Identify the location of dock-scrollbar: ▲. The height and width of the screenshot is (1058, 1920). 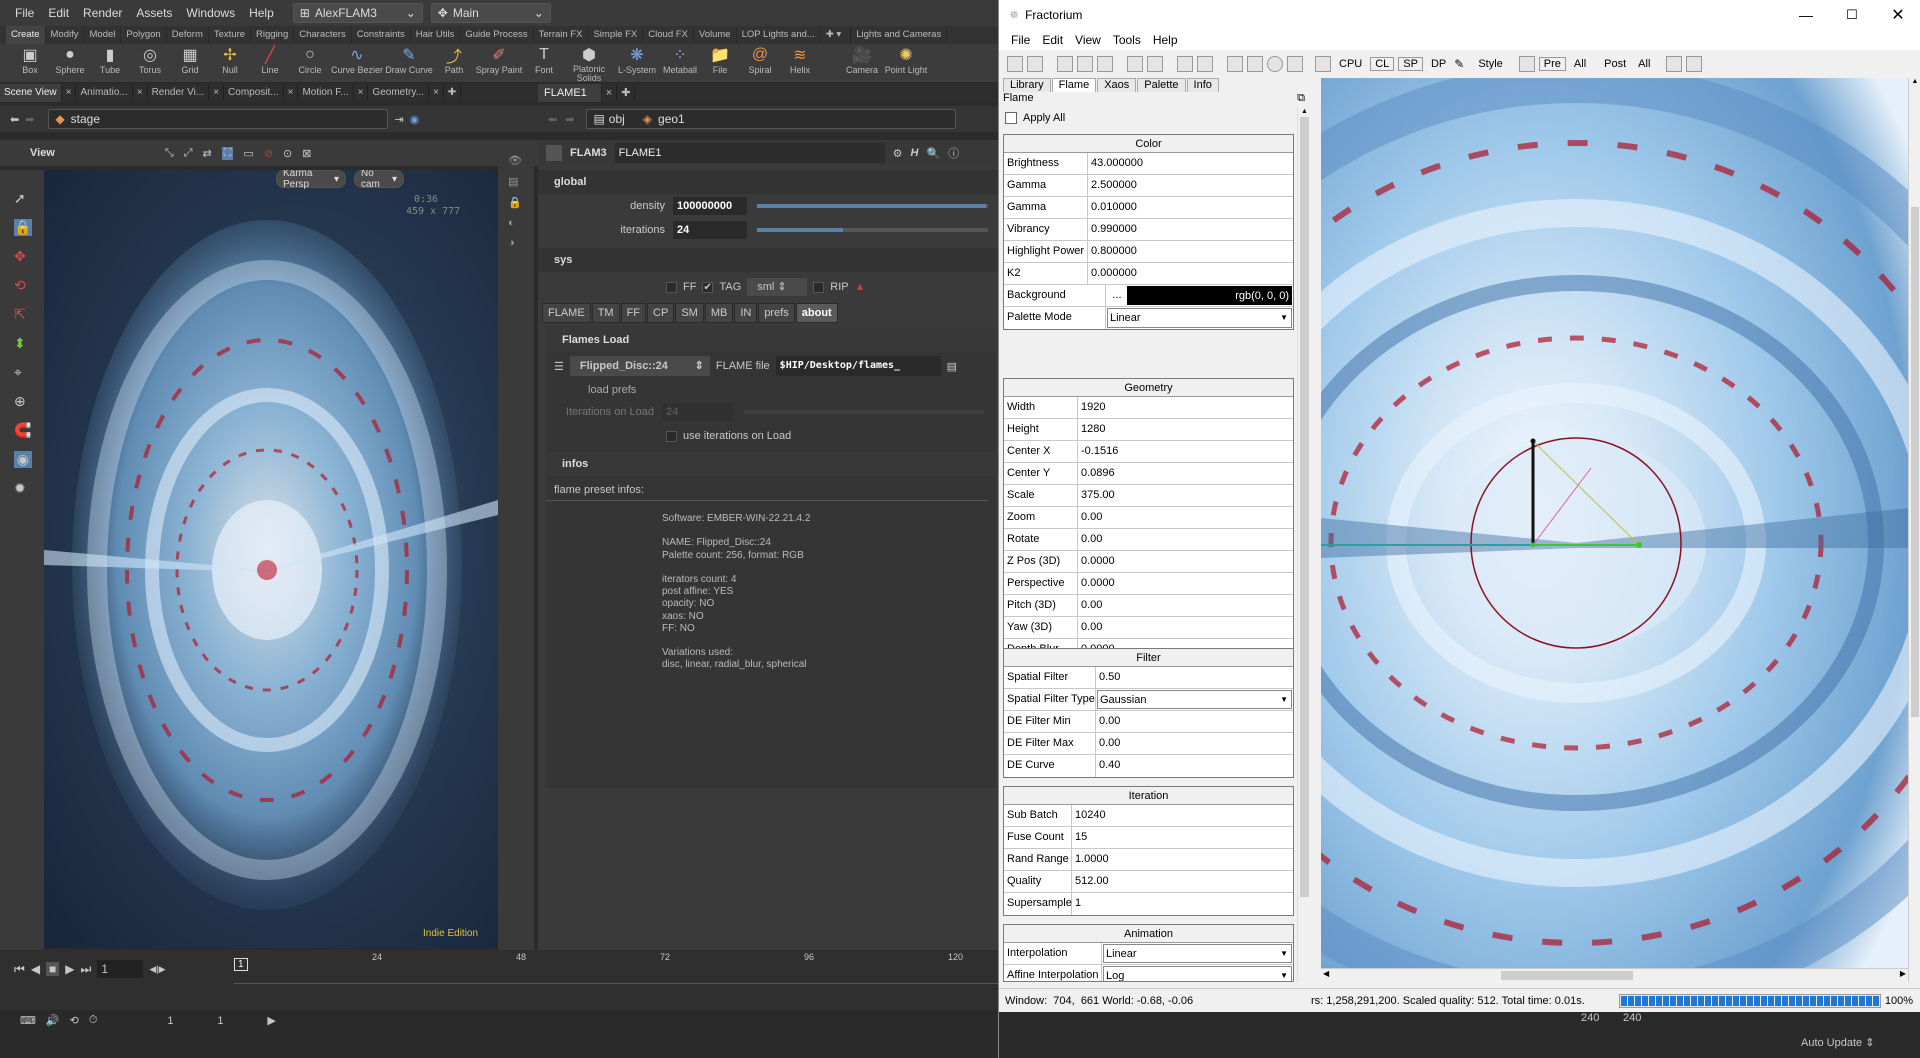
(1304, 545).